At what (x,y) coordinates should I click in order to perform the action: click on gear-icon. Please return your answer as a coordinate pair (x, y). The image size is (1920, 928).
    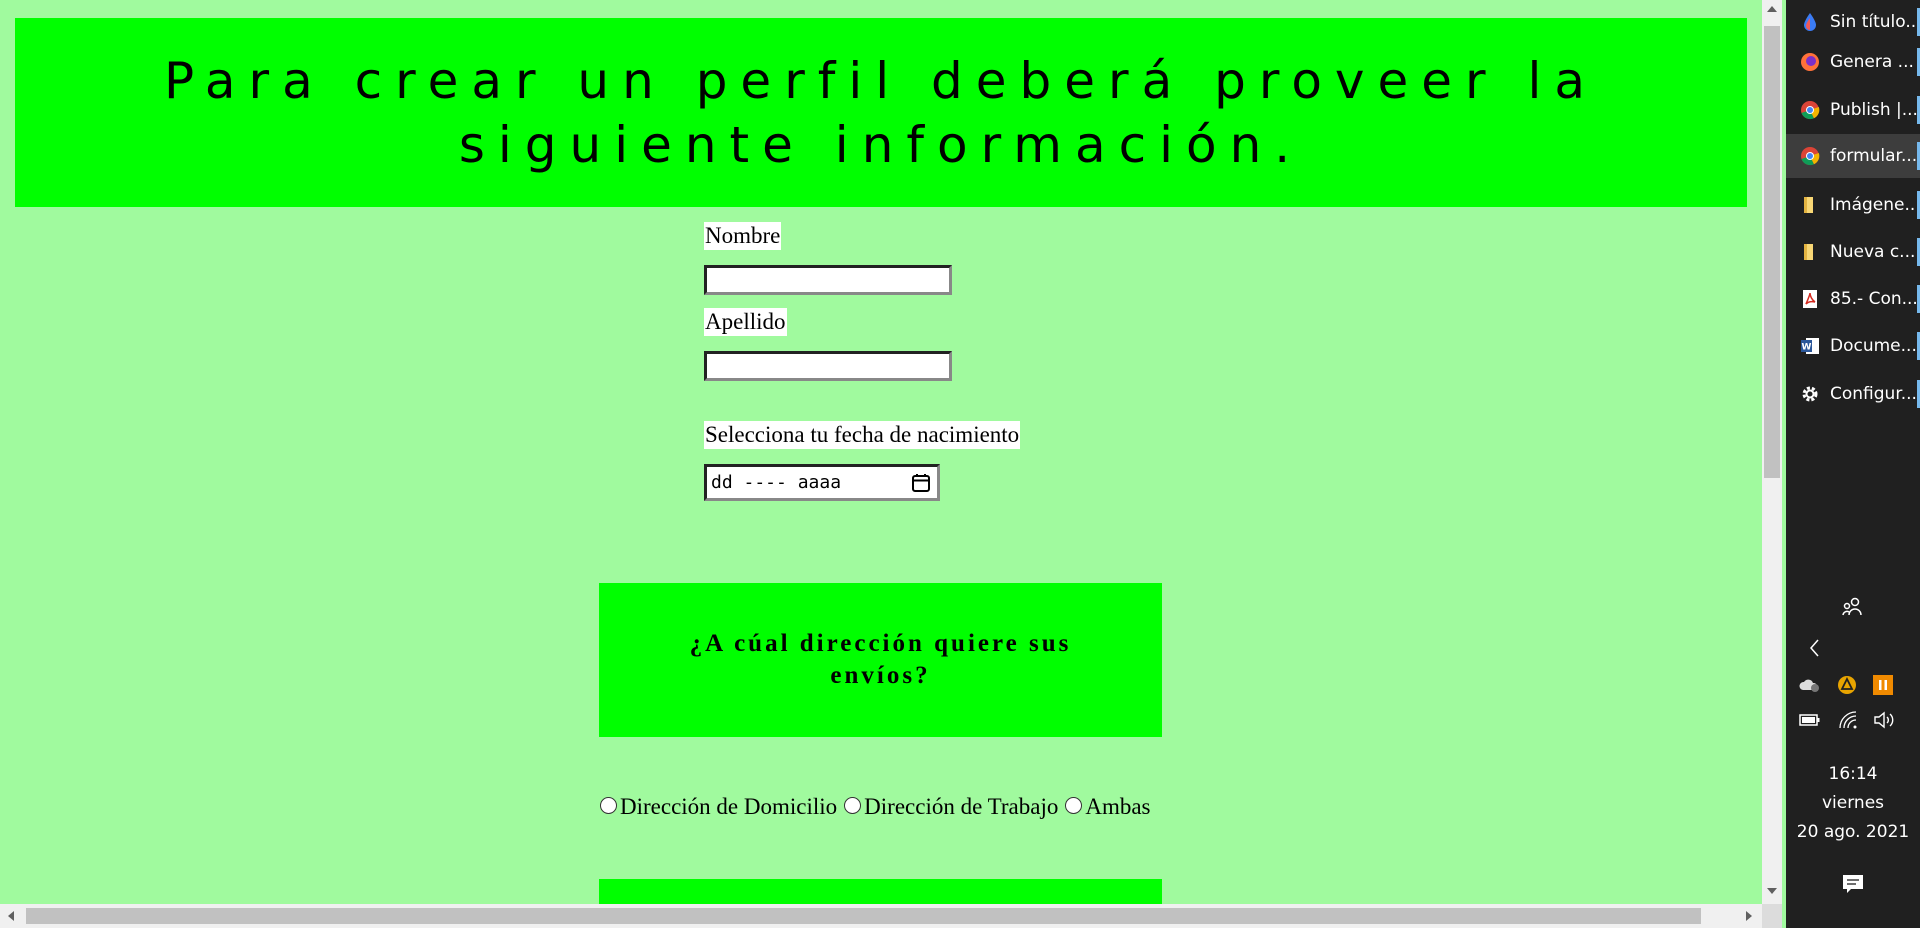
    Looking at the image, I should click on (1810, 394).